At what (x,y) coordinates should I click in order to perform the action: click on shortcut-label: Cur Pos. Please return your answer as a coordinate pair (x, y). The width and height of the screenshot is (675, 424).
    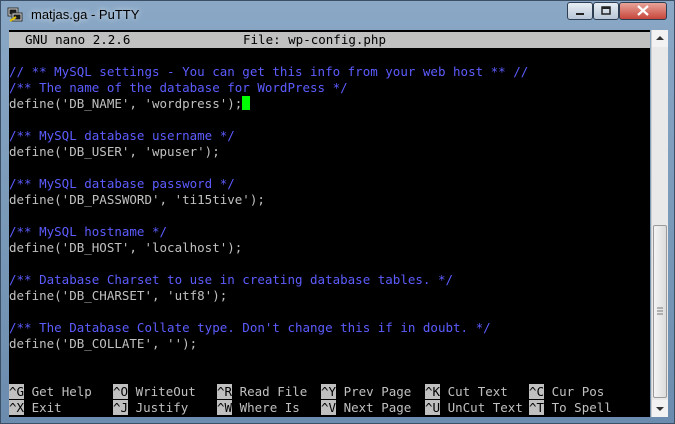
    Looking at the image, I should click on (578, 391).